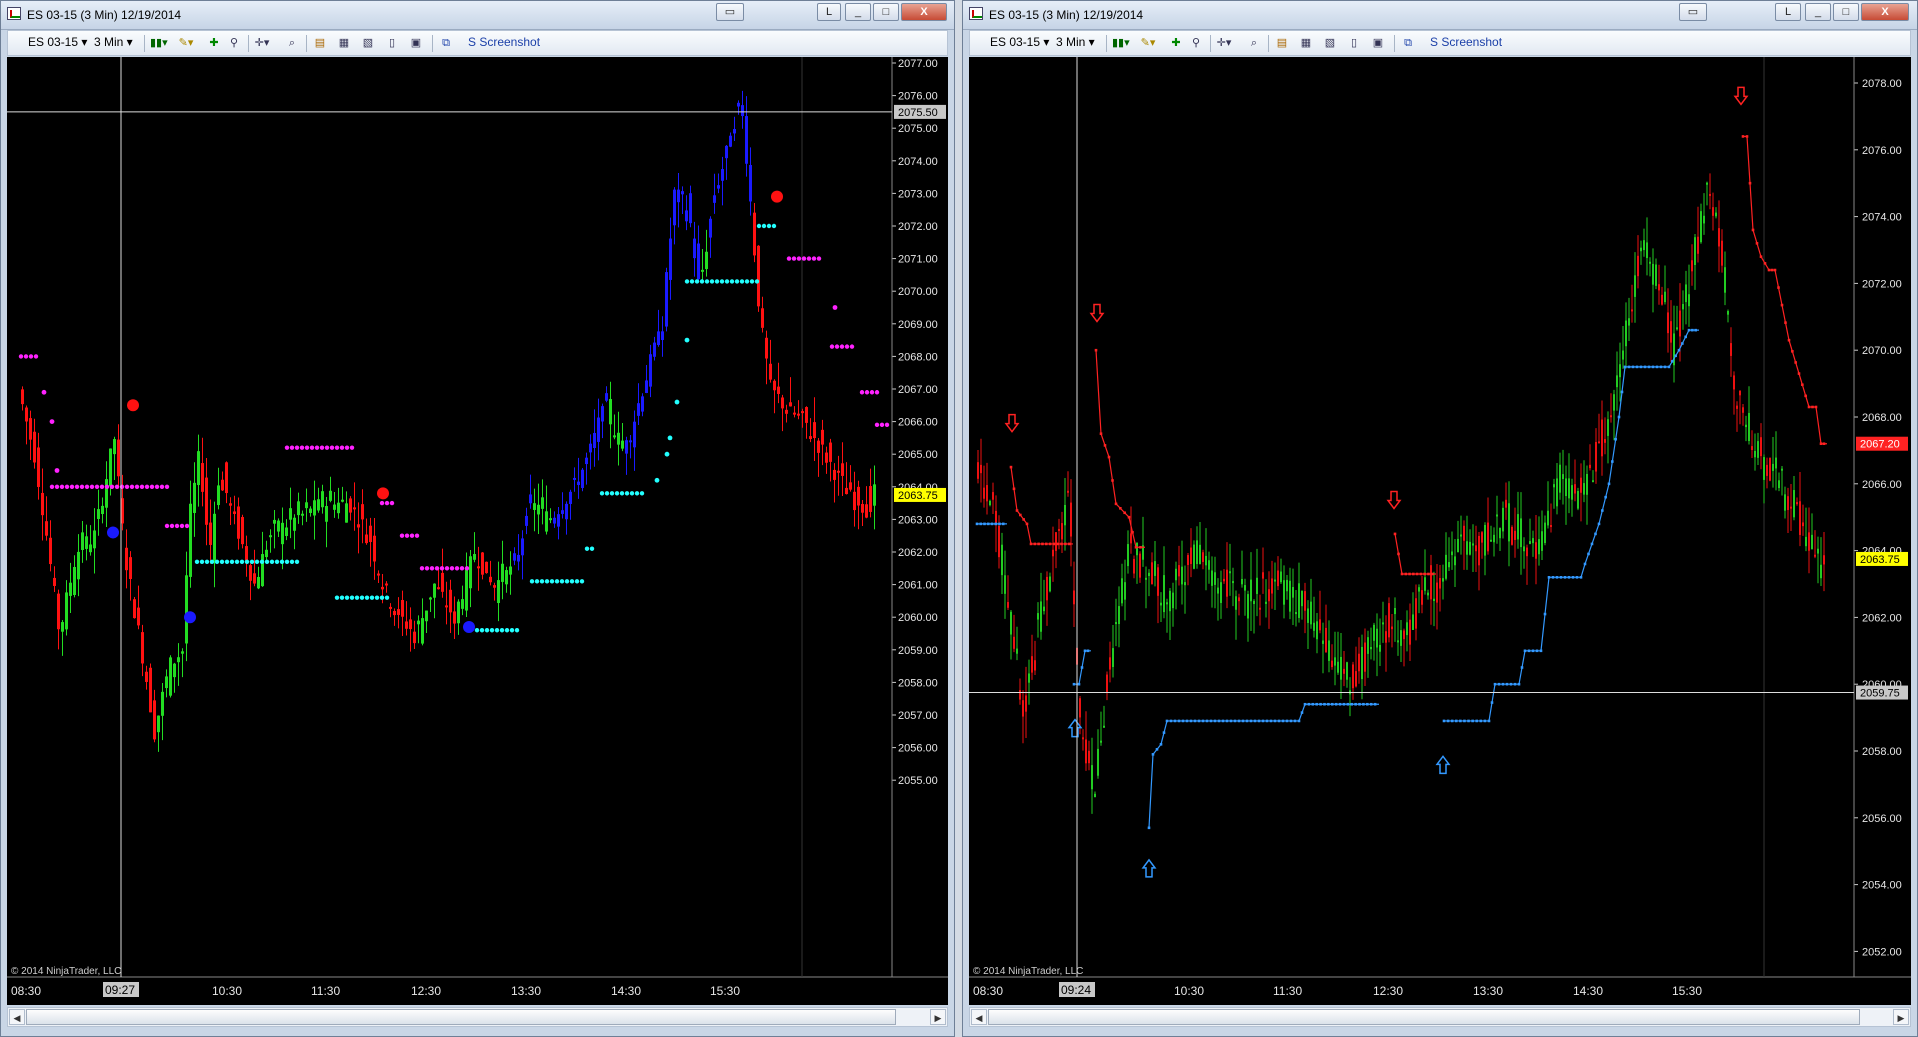  What do you see at coordinates (918, 325) in the screenshot?
I see `price-axis-label: 2069.00` at bounding box center [918, 325].